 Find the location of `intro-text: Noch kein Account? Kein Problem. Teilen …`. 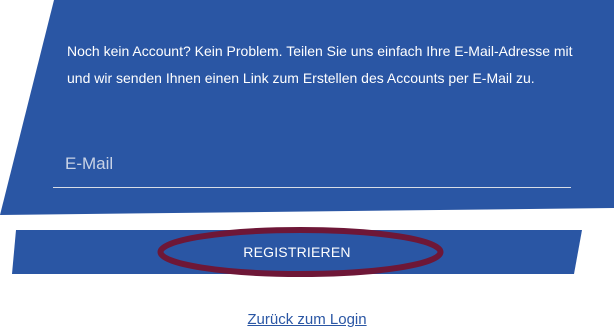

intro-text: Noch kein Account? Kein Problem. Teilen … is located at coordinates (320, 64).